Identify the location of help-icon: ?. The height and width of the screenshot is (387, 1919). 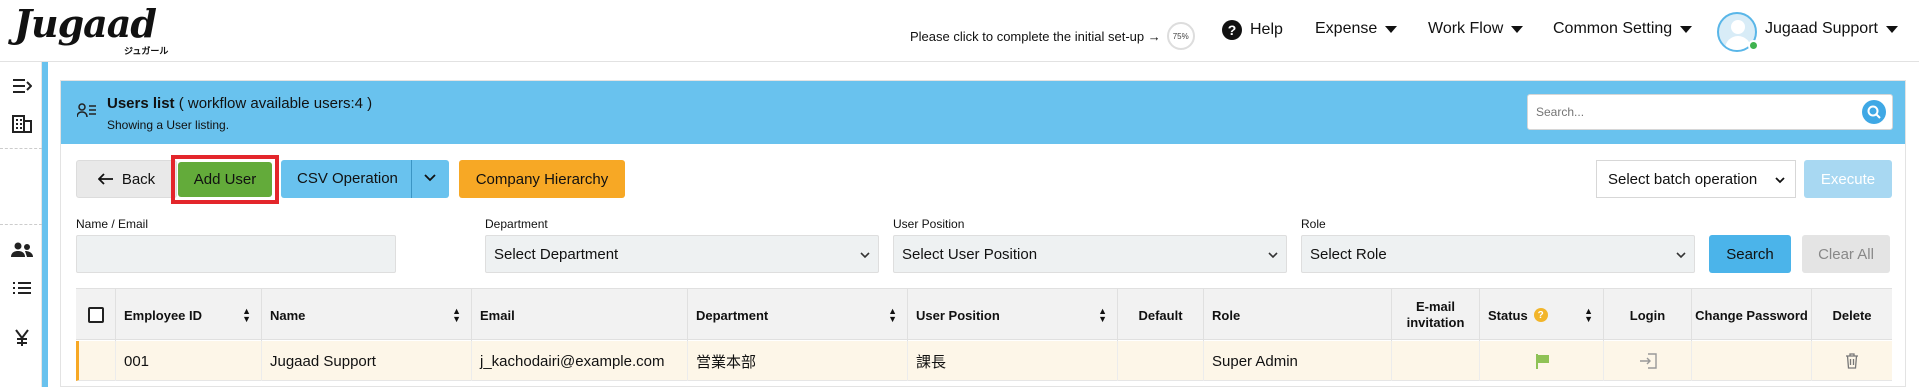
(1232, 30).